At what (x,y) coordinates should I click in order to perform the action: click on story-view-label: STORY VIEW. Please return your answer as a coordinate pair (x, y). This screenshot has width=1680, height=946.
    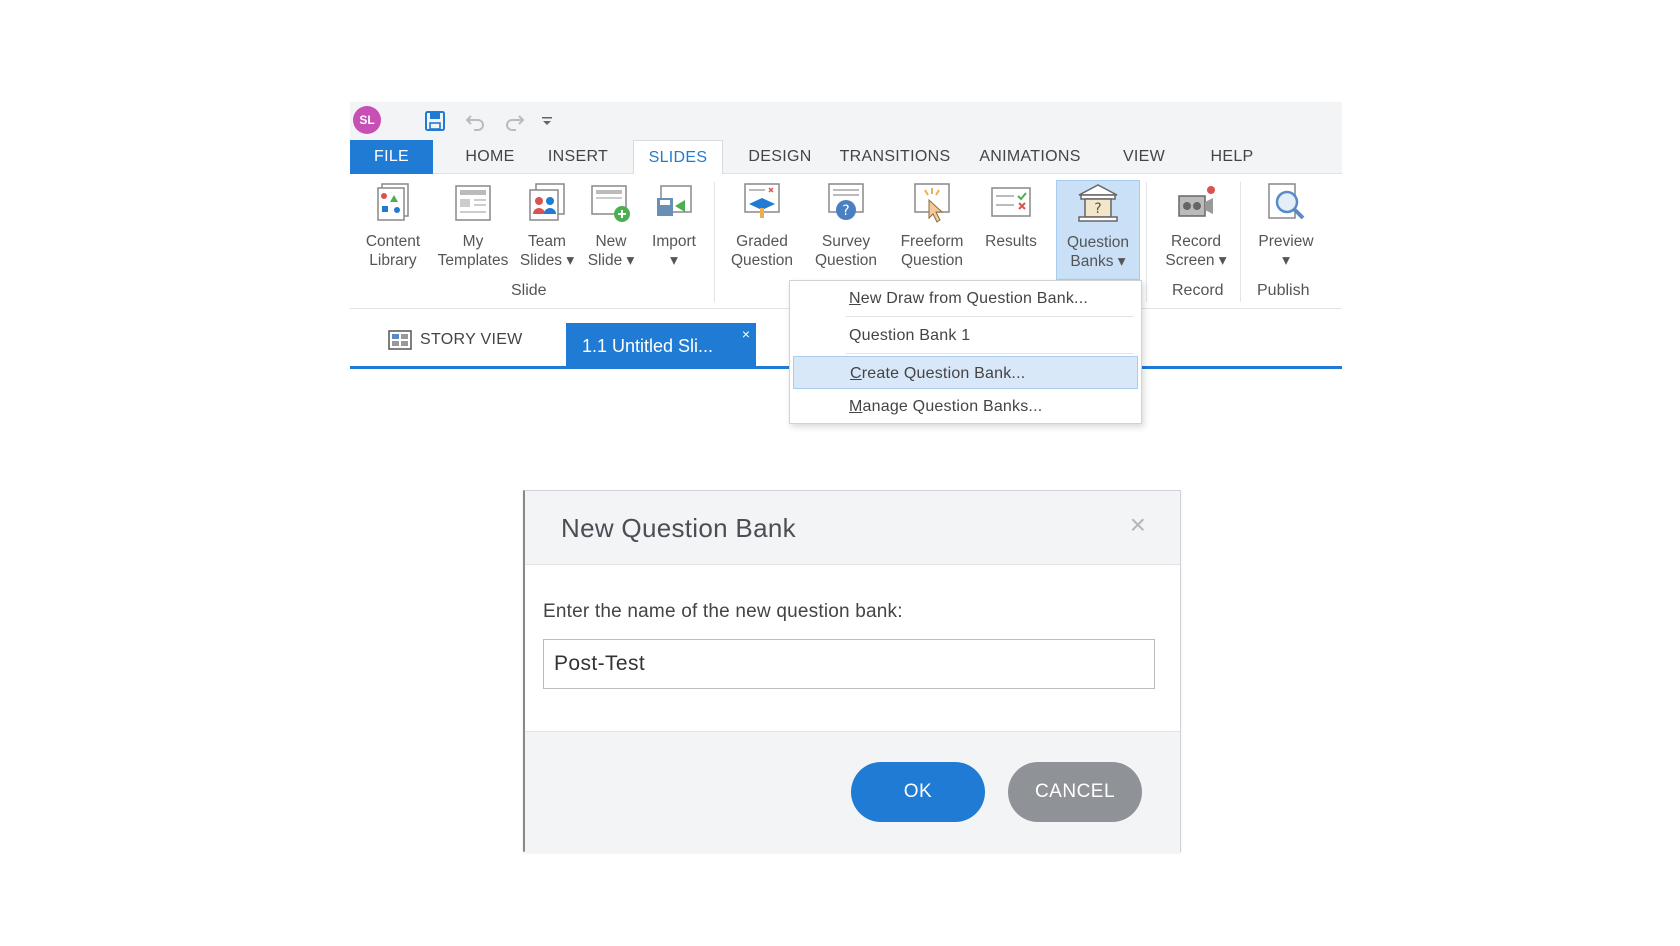
    Looking at the image, I should click on (471, 339).